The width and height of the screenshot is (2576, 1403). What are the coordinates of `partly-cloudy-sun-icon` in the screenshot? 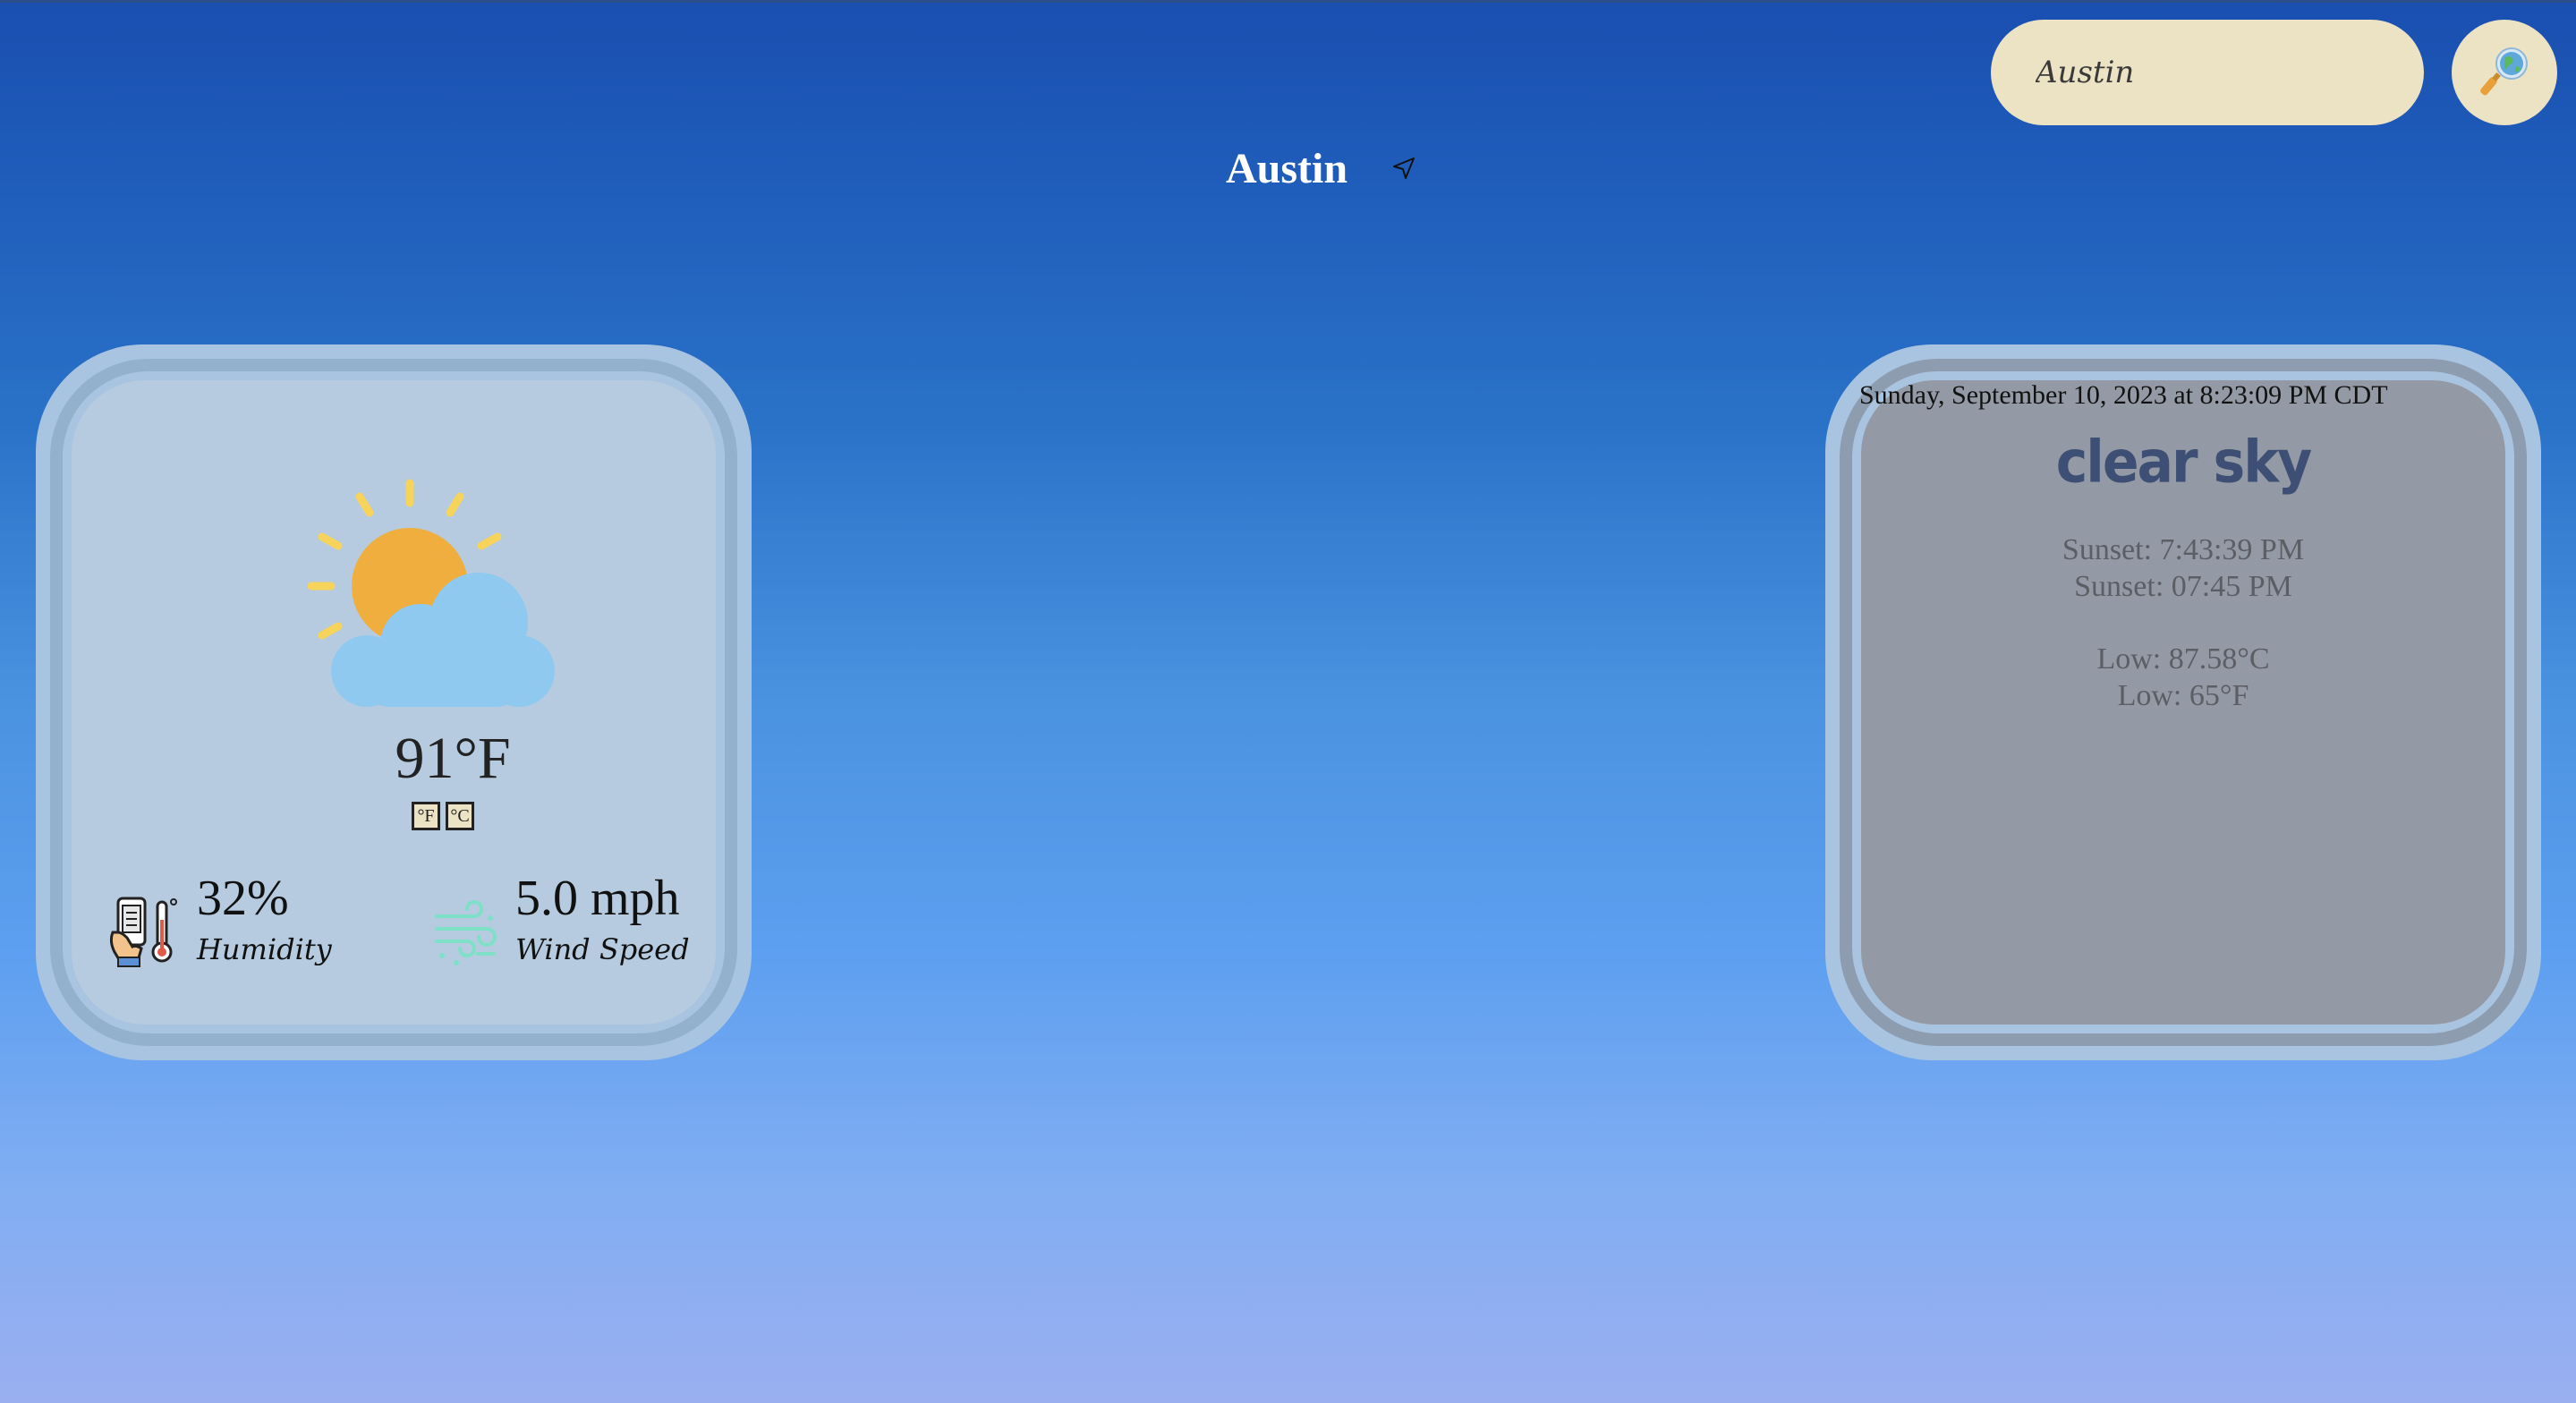 It's located at (431, 593).